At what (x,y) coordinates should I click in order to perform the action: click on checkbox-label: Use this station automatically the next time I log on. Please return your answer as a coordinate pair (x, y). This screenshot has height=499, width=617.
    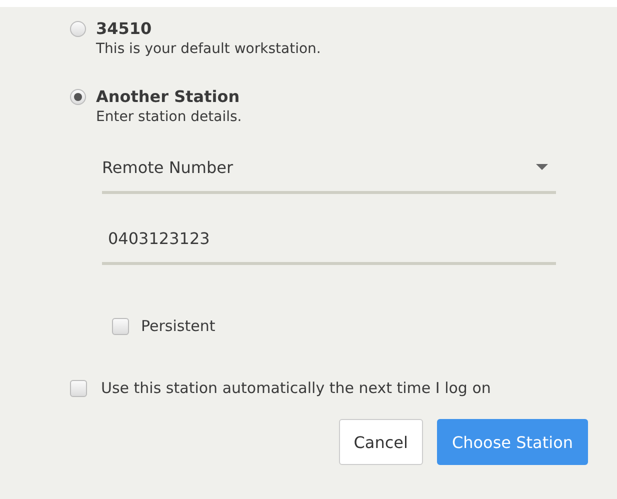
    Looking at the image, I should click on (296, 388).